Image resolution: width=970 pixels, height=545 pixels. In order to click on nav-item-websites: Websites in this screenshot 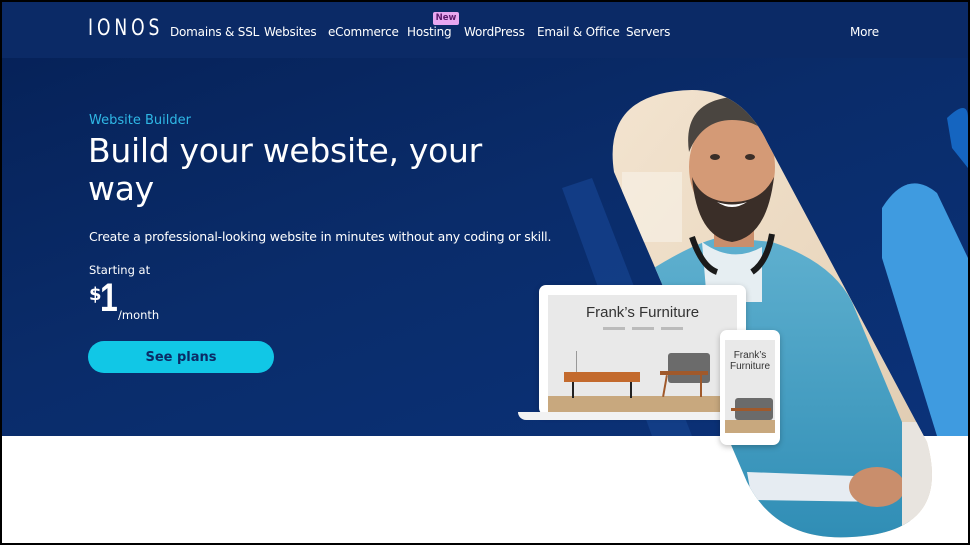, I will do `click(290, 32)`.